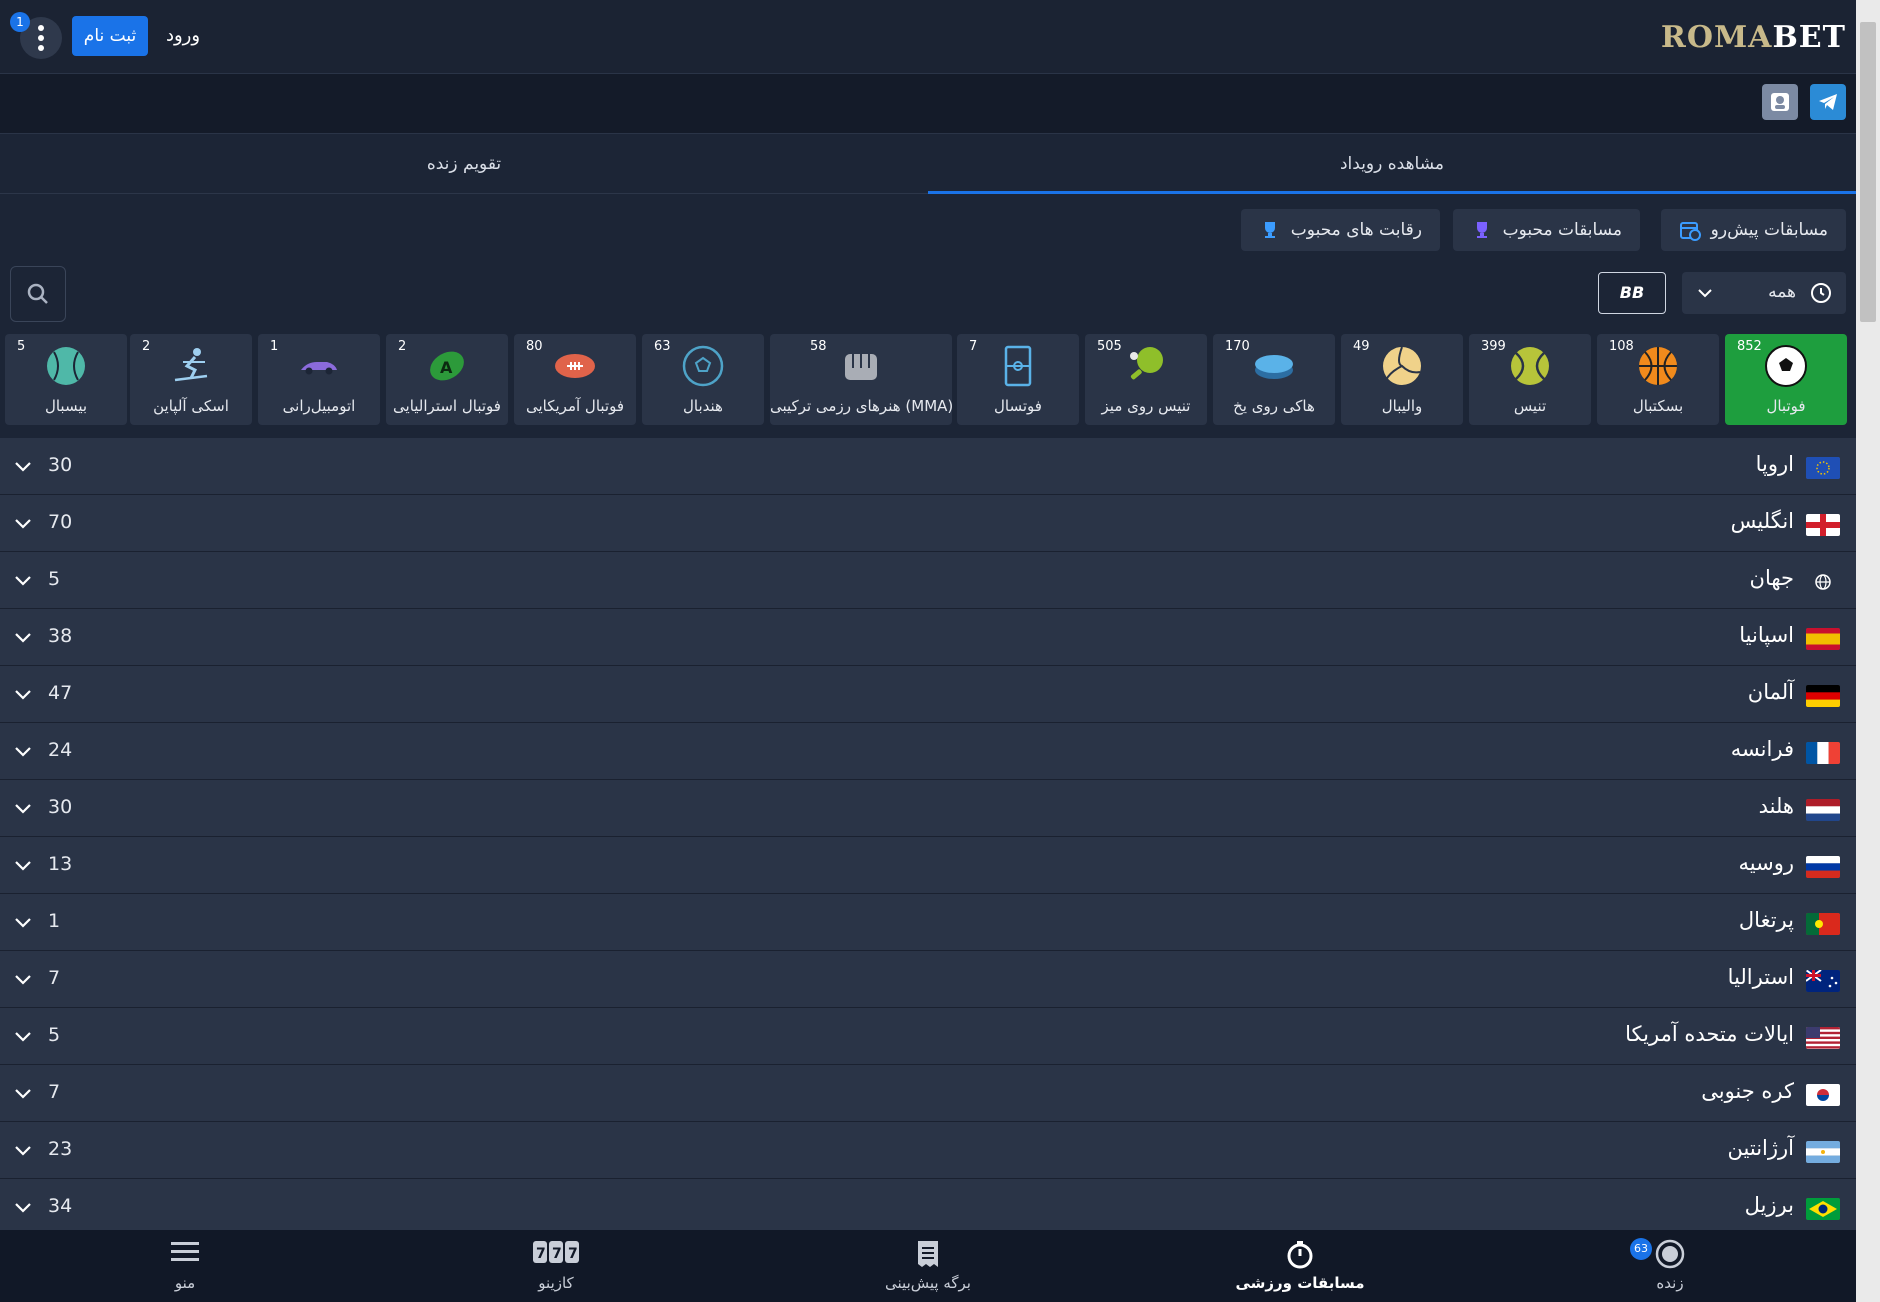 The width and height of the screenshot is (1880, 1302). Describe the element at coordinates (1658, 406) in the screenshot. I see `sport-name: بسکتبال` at that location.